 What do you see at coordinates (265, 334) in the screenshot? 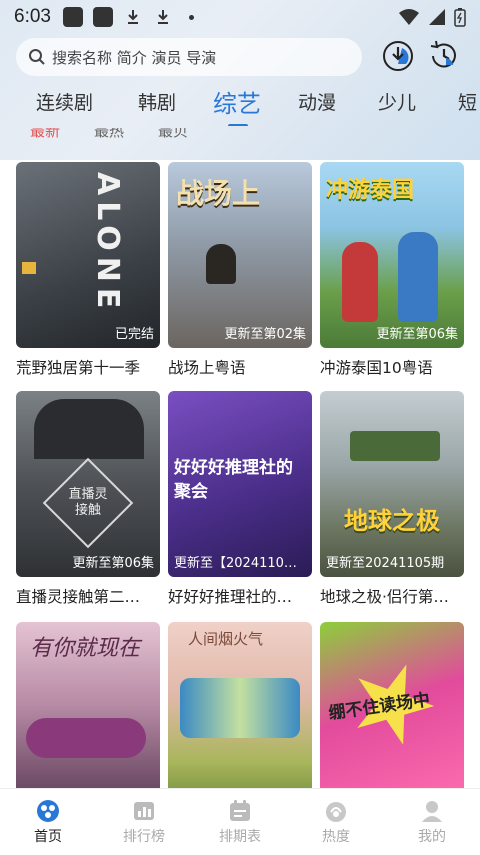
I see `episode-badge: 更新至第02集` at bounding box center [265, 334].